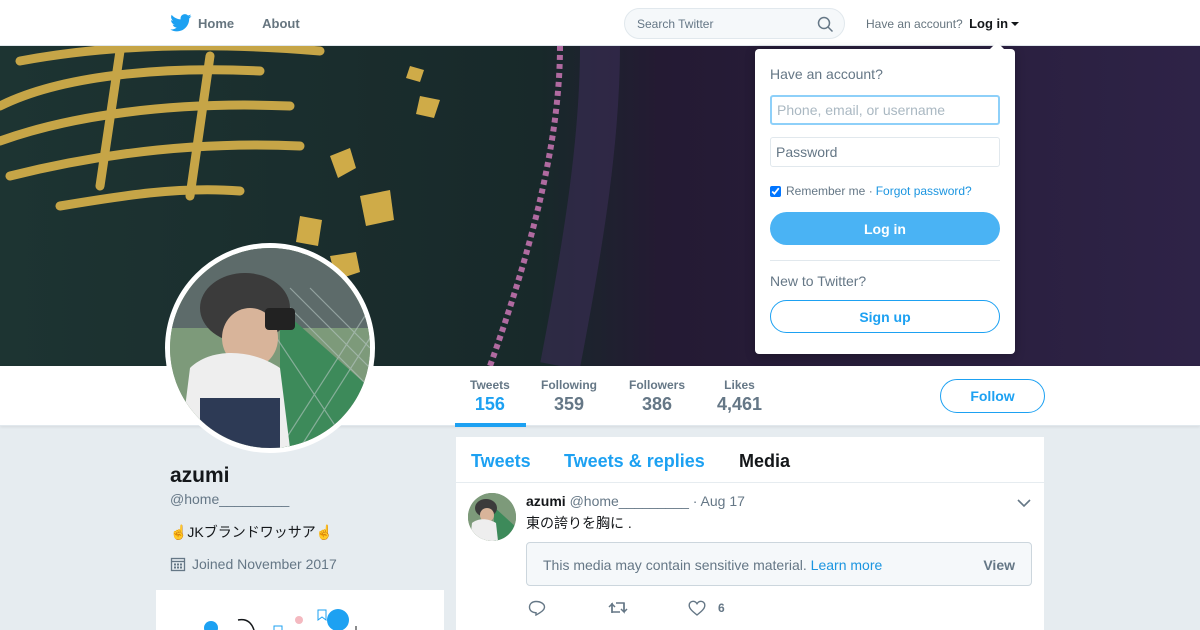 Image resolution: width=1200 pixels, height=630 pixels. I want to click on dropdown-arrow, so click(997, 46).